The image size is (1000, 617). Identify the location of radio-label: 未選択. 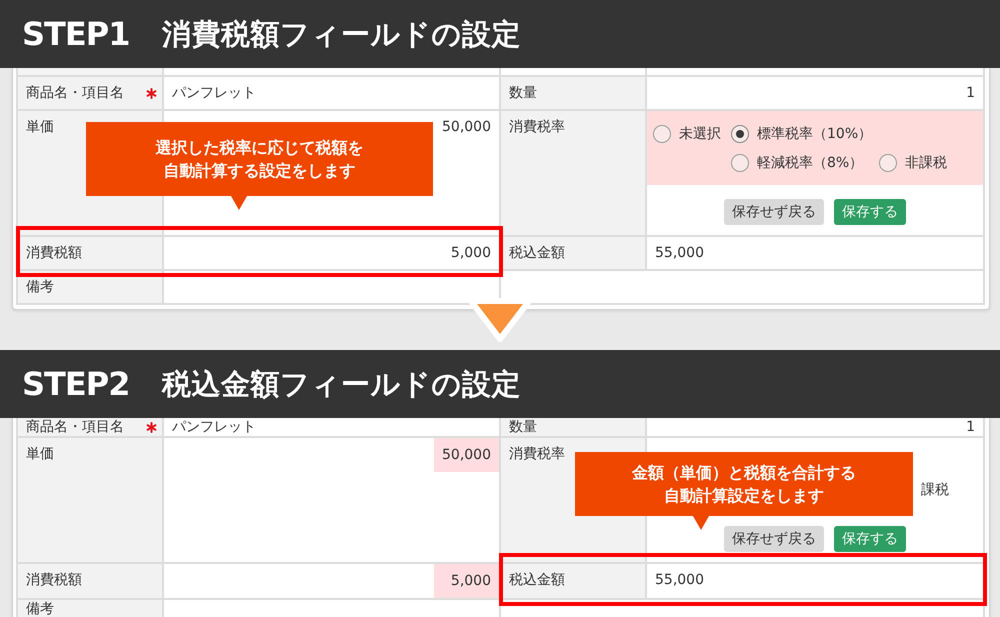
(700, 134).